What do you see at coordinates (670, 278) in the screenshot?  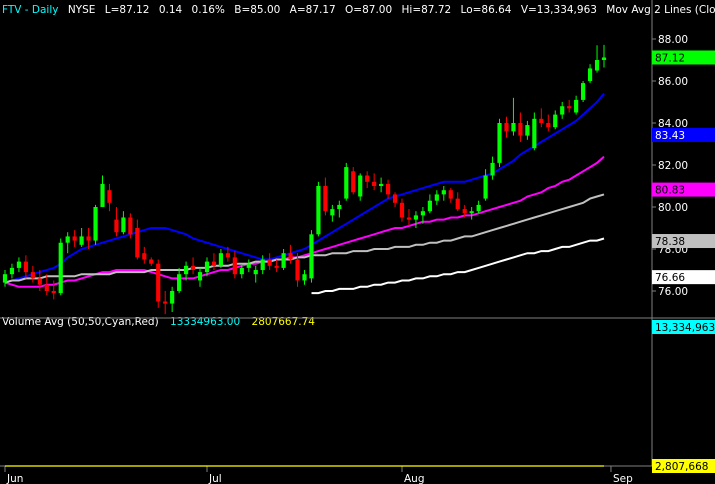 I see `ma-white-tag: 76.66` at bounding box center [670, 278].